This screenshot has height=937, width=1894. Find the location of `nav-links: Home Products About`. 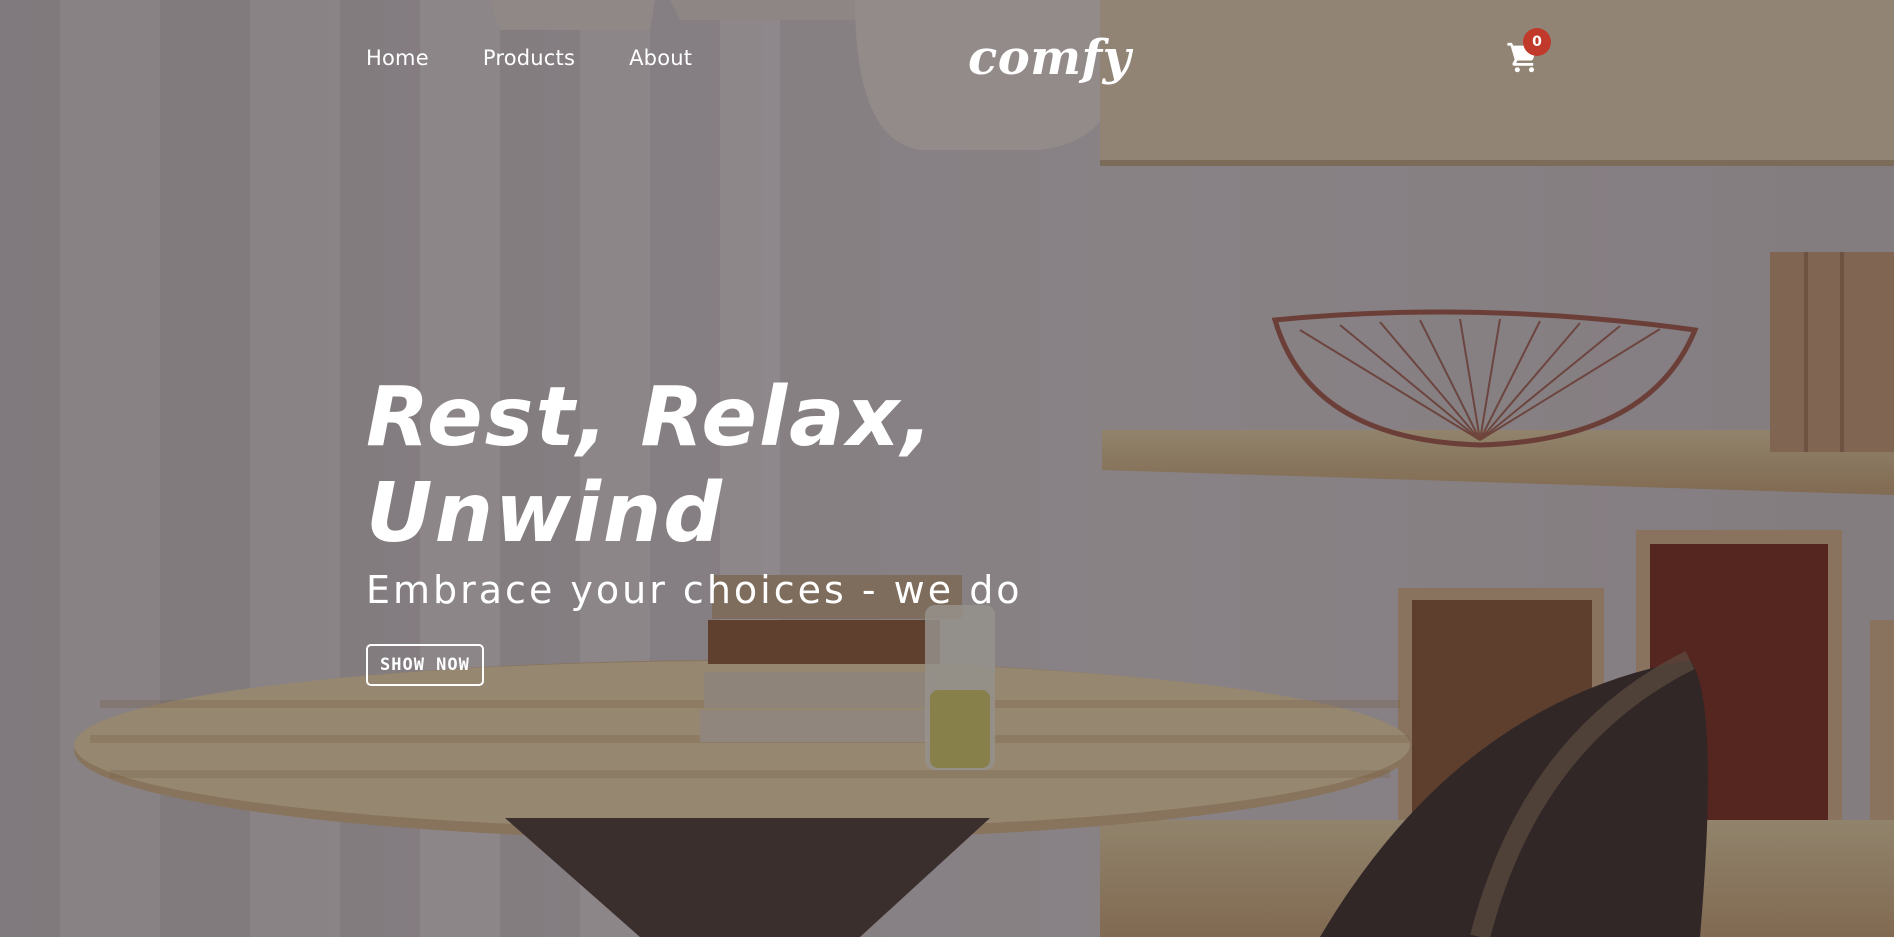

nav-links: Home Products About is located at coordinates (556, 58).